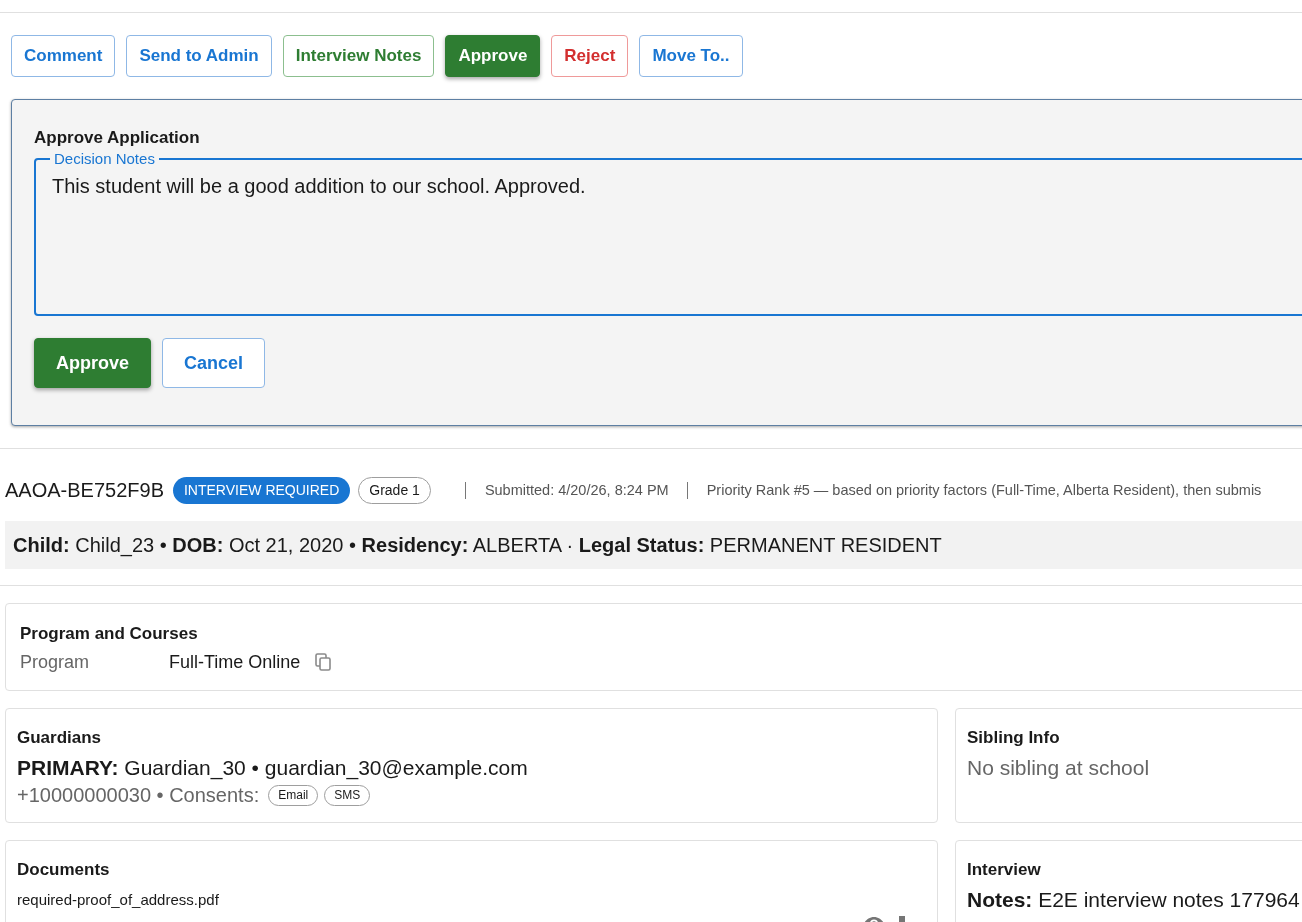 This screenshot has height=922, width=1302. Describe the element at coordinates (64, 870) in the screenshot. I see `card-title: Documents` at that location.